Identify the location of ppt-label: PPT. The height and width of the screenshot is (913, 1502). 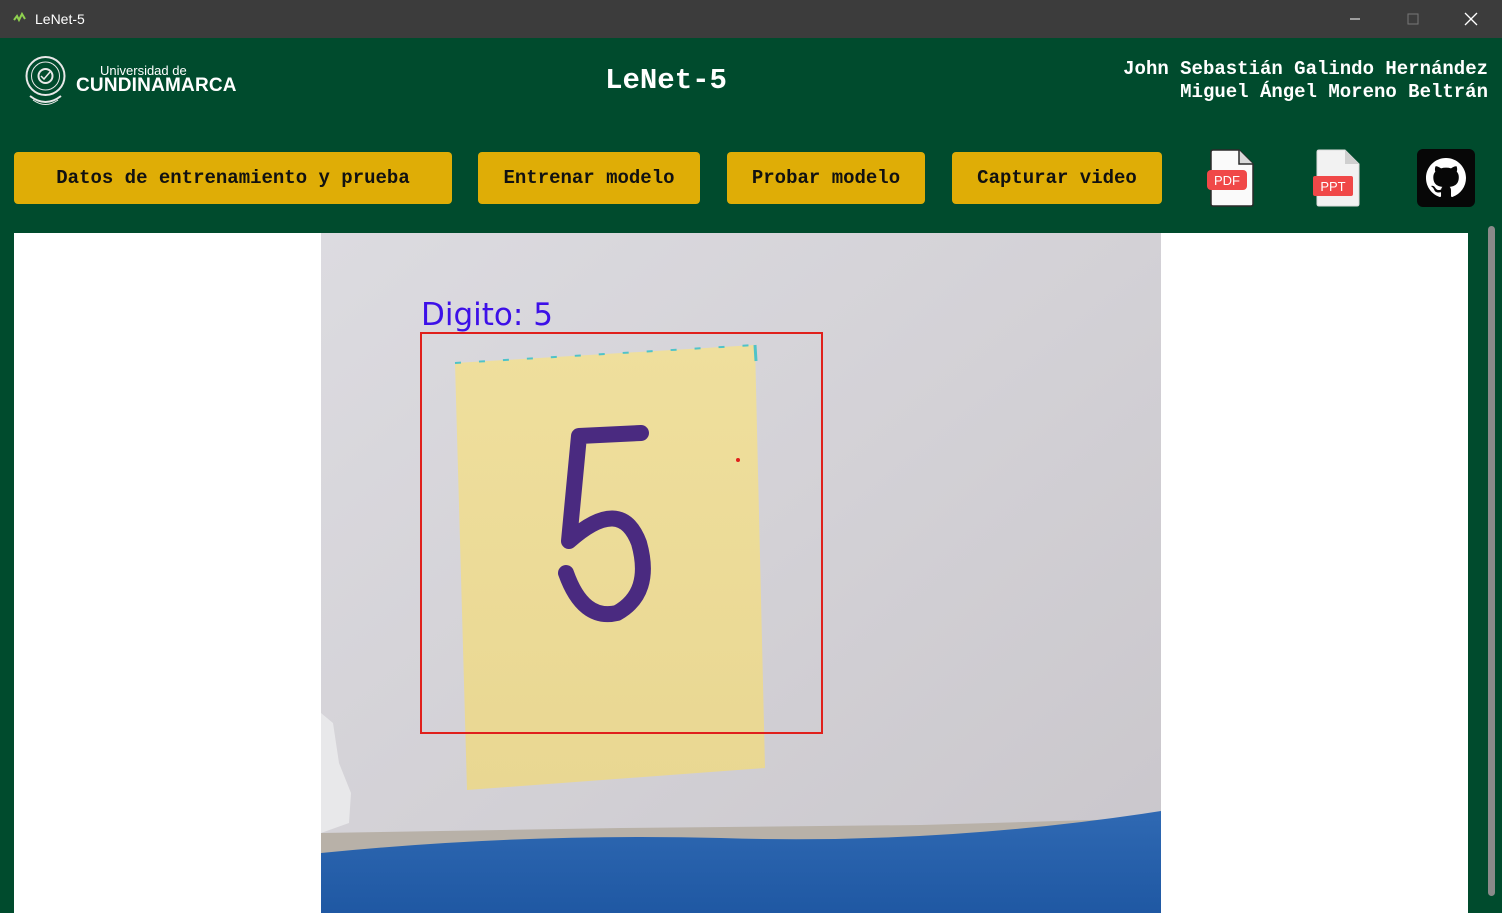
(1332, 186).